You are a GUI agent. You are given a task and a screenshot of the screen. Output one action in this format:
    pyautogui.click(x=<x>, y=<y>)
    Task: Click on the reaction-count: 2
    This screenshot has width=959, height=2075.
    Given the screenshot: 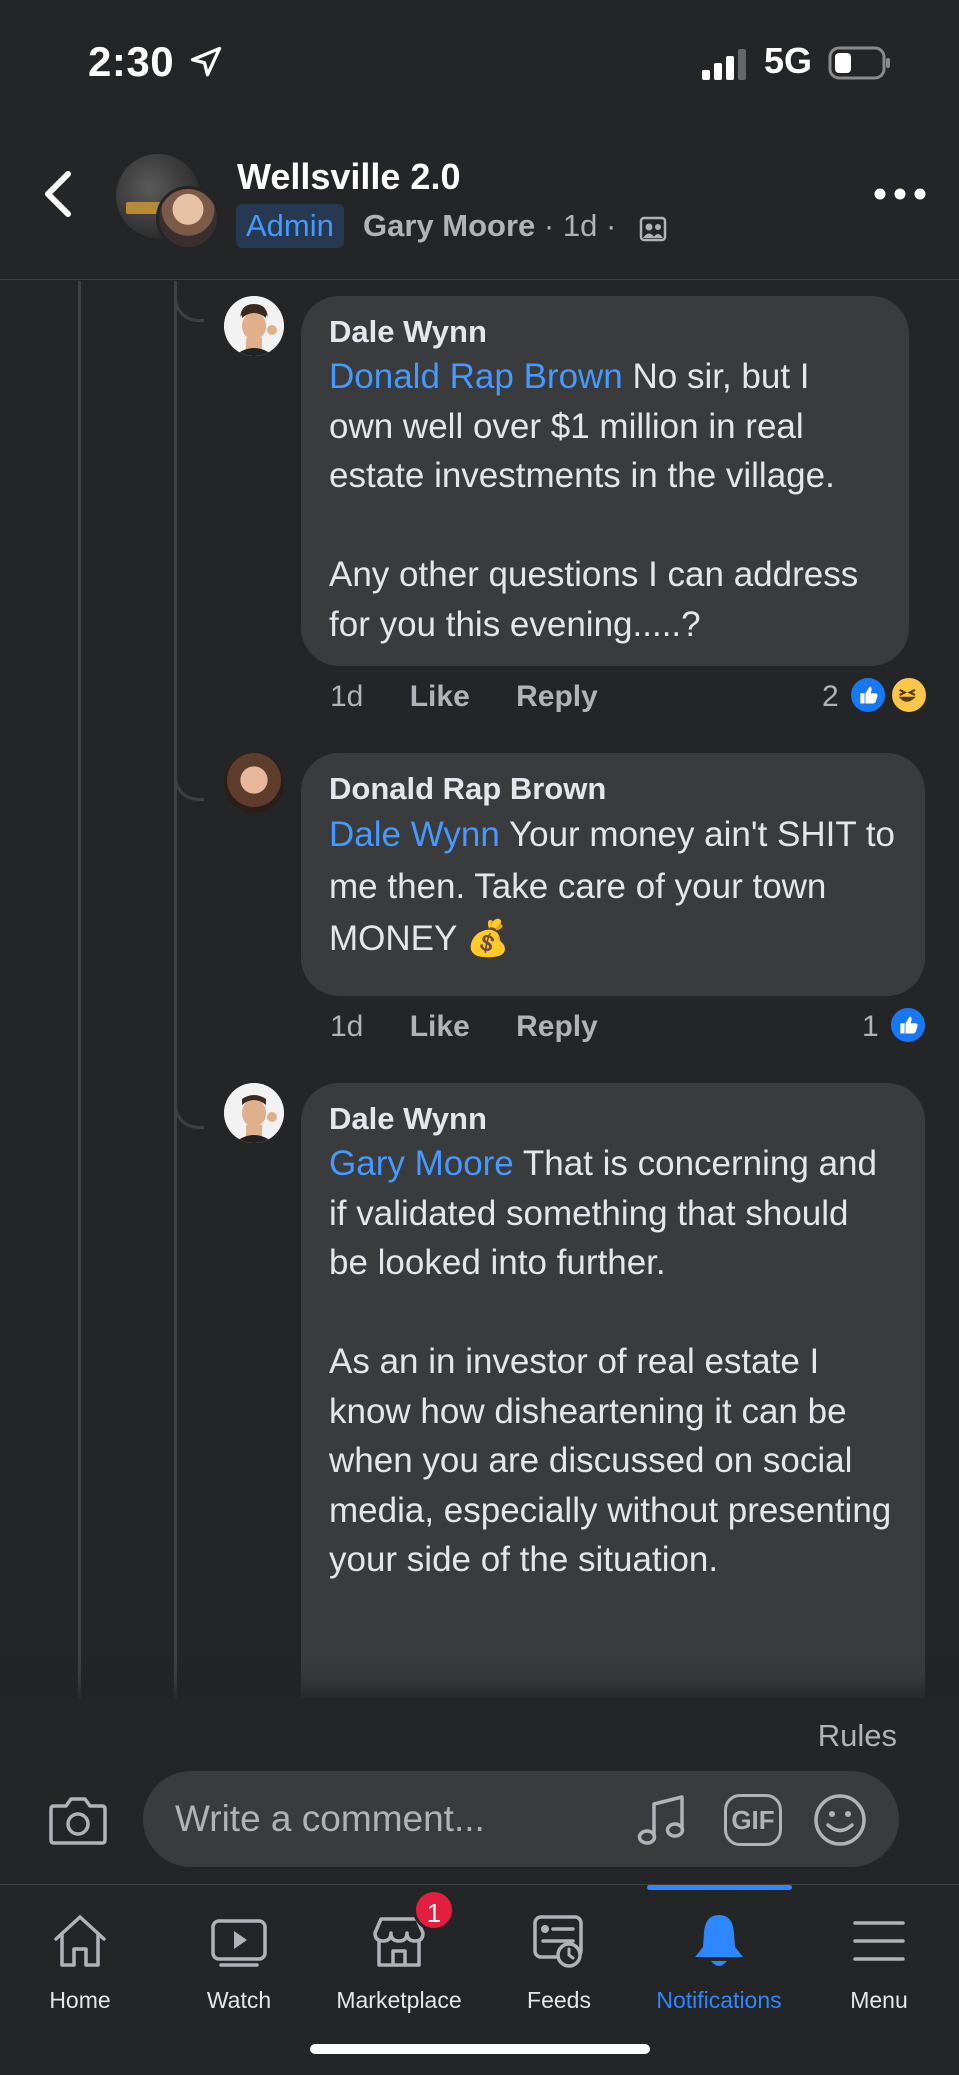 What is the action you would take?
    pyautogui.click(x=830, y=697)
    